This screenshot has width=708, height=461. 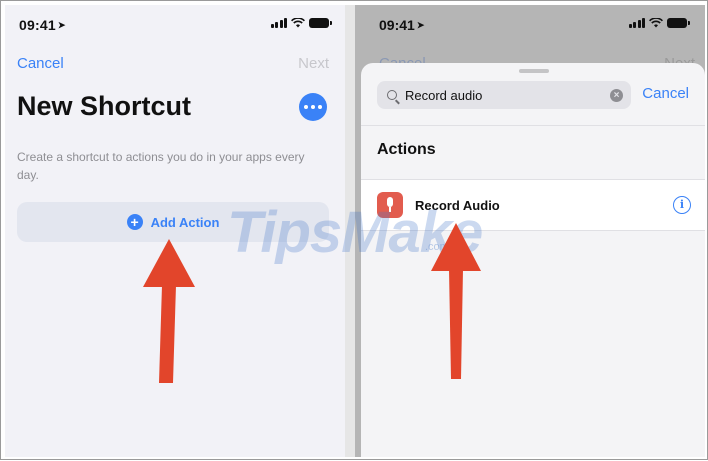 I want to click on arrow-to-add-action, so click(x=169, y=311).